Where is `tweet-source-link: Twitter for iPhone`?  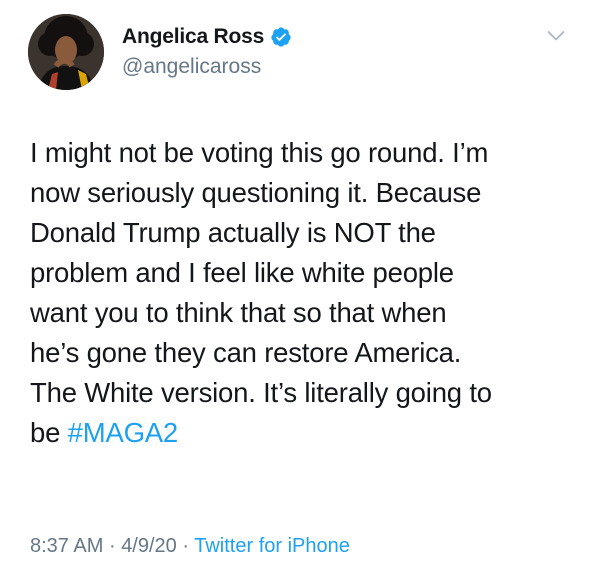
tweet-source-link: Twitter for iPhone is located at coordinates (272, 546).